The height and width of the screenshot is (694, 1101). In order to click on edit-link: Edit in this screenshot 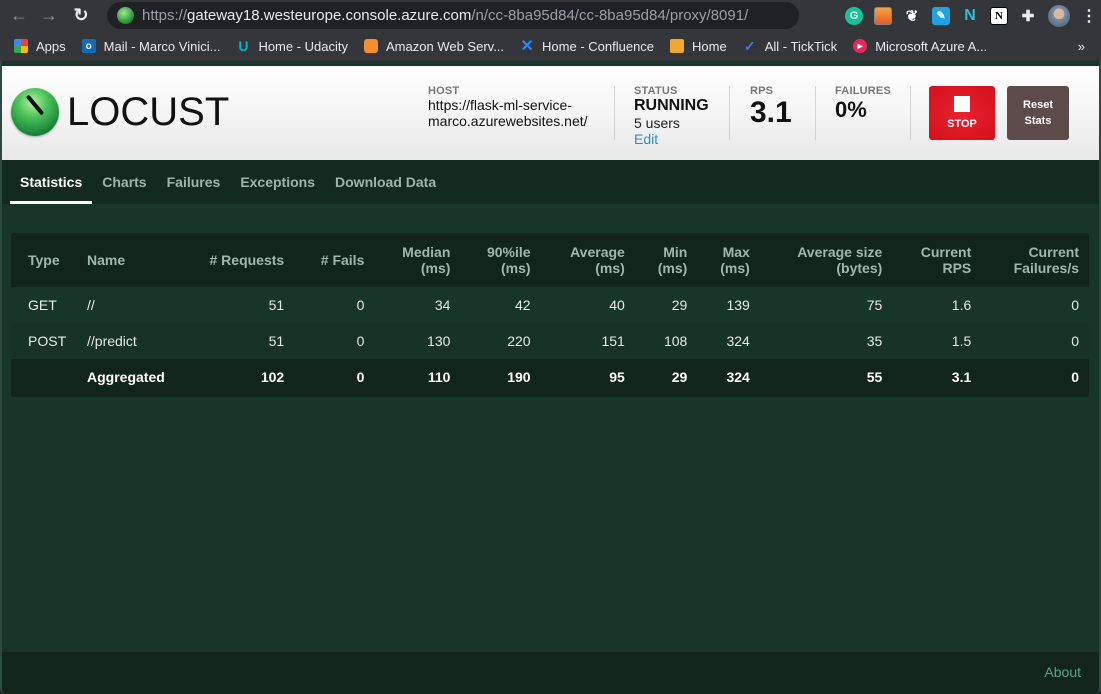, I will do `click(671, 139)`.